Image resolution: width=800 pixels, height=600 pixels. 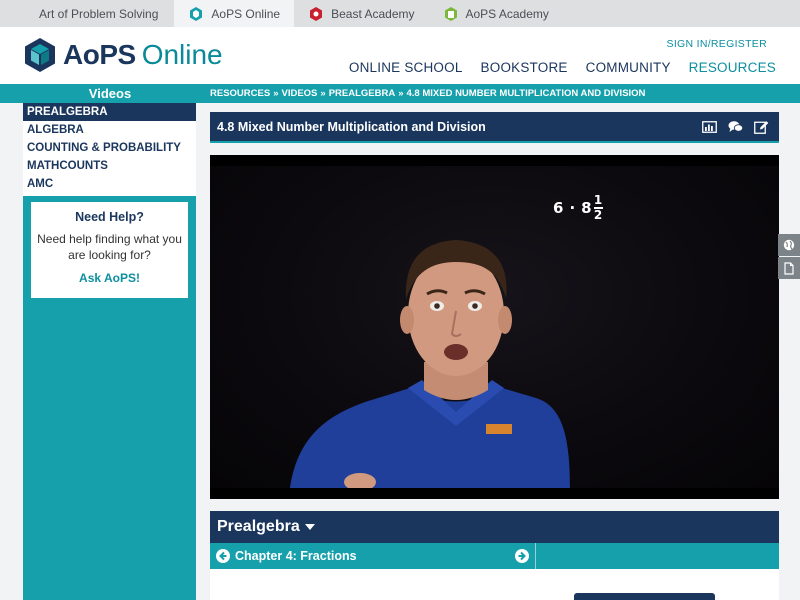 I want to click on document-side-tab, so click(x=789, y=268).